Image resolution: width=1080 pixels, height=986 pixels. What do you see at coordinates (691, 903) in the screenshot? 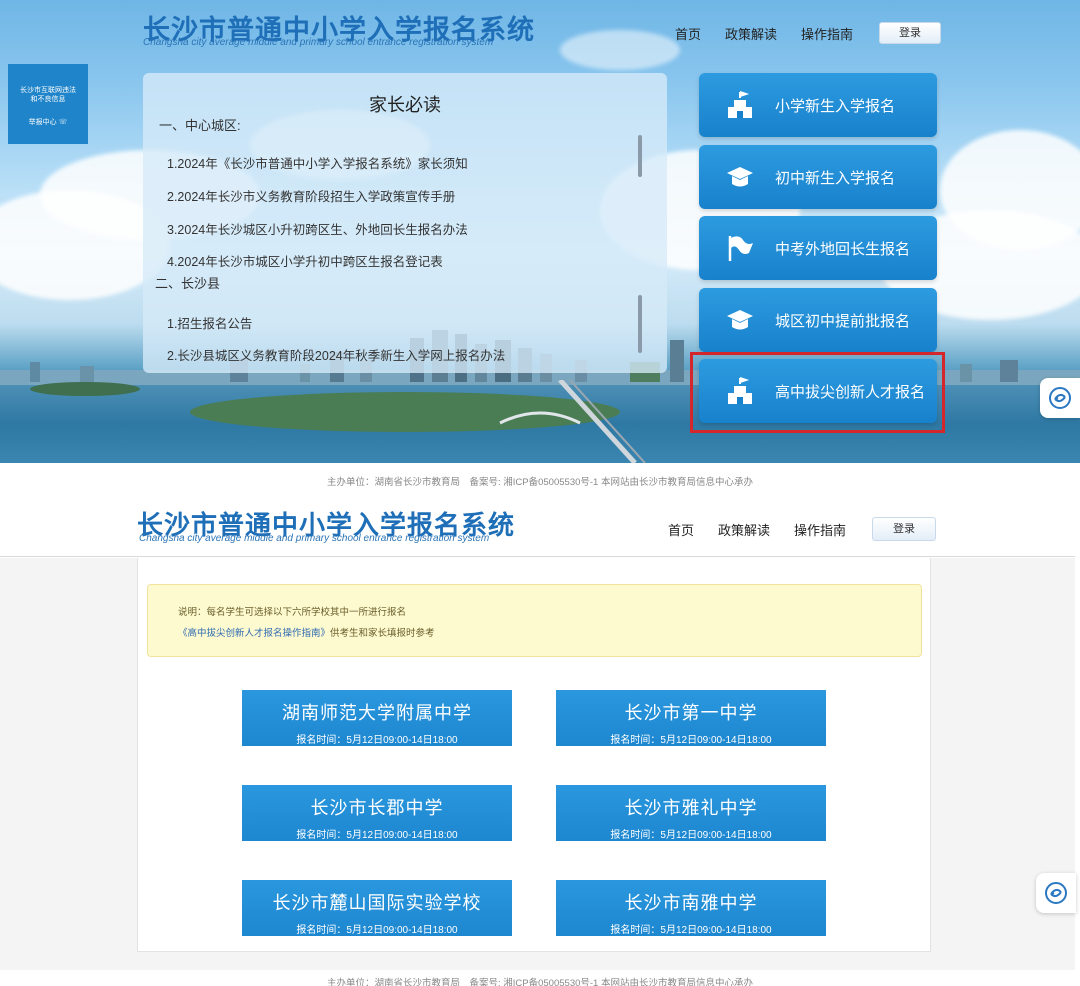
I see `school-name: 长沙市南雅中学` at bounding box center [691, 903].